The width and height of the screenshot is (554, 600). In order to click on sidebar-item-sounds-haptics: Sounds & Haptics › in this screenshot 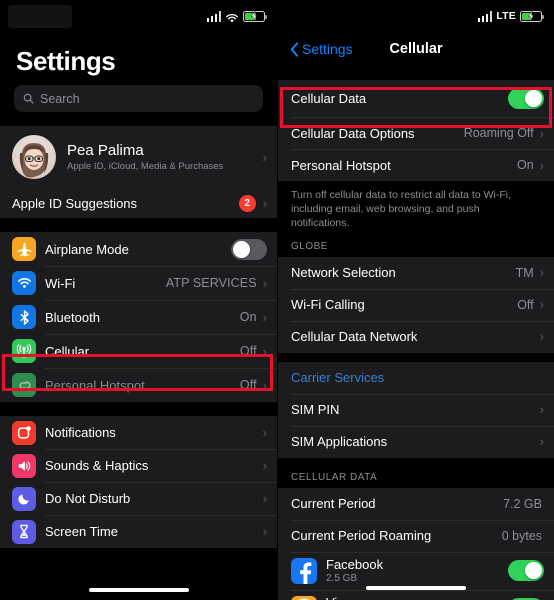, I will do `click(138, 465)`.